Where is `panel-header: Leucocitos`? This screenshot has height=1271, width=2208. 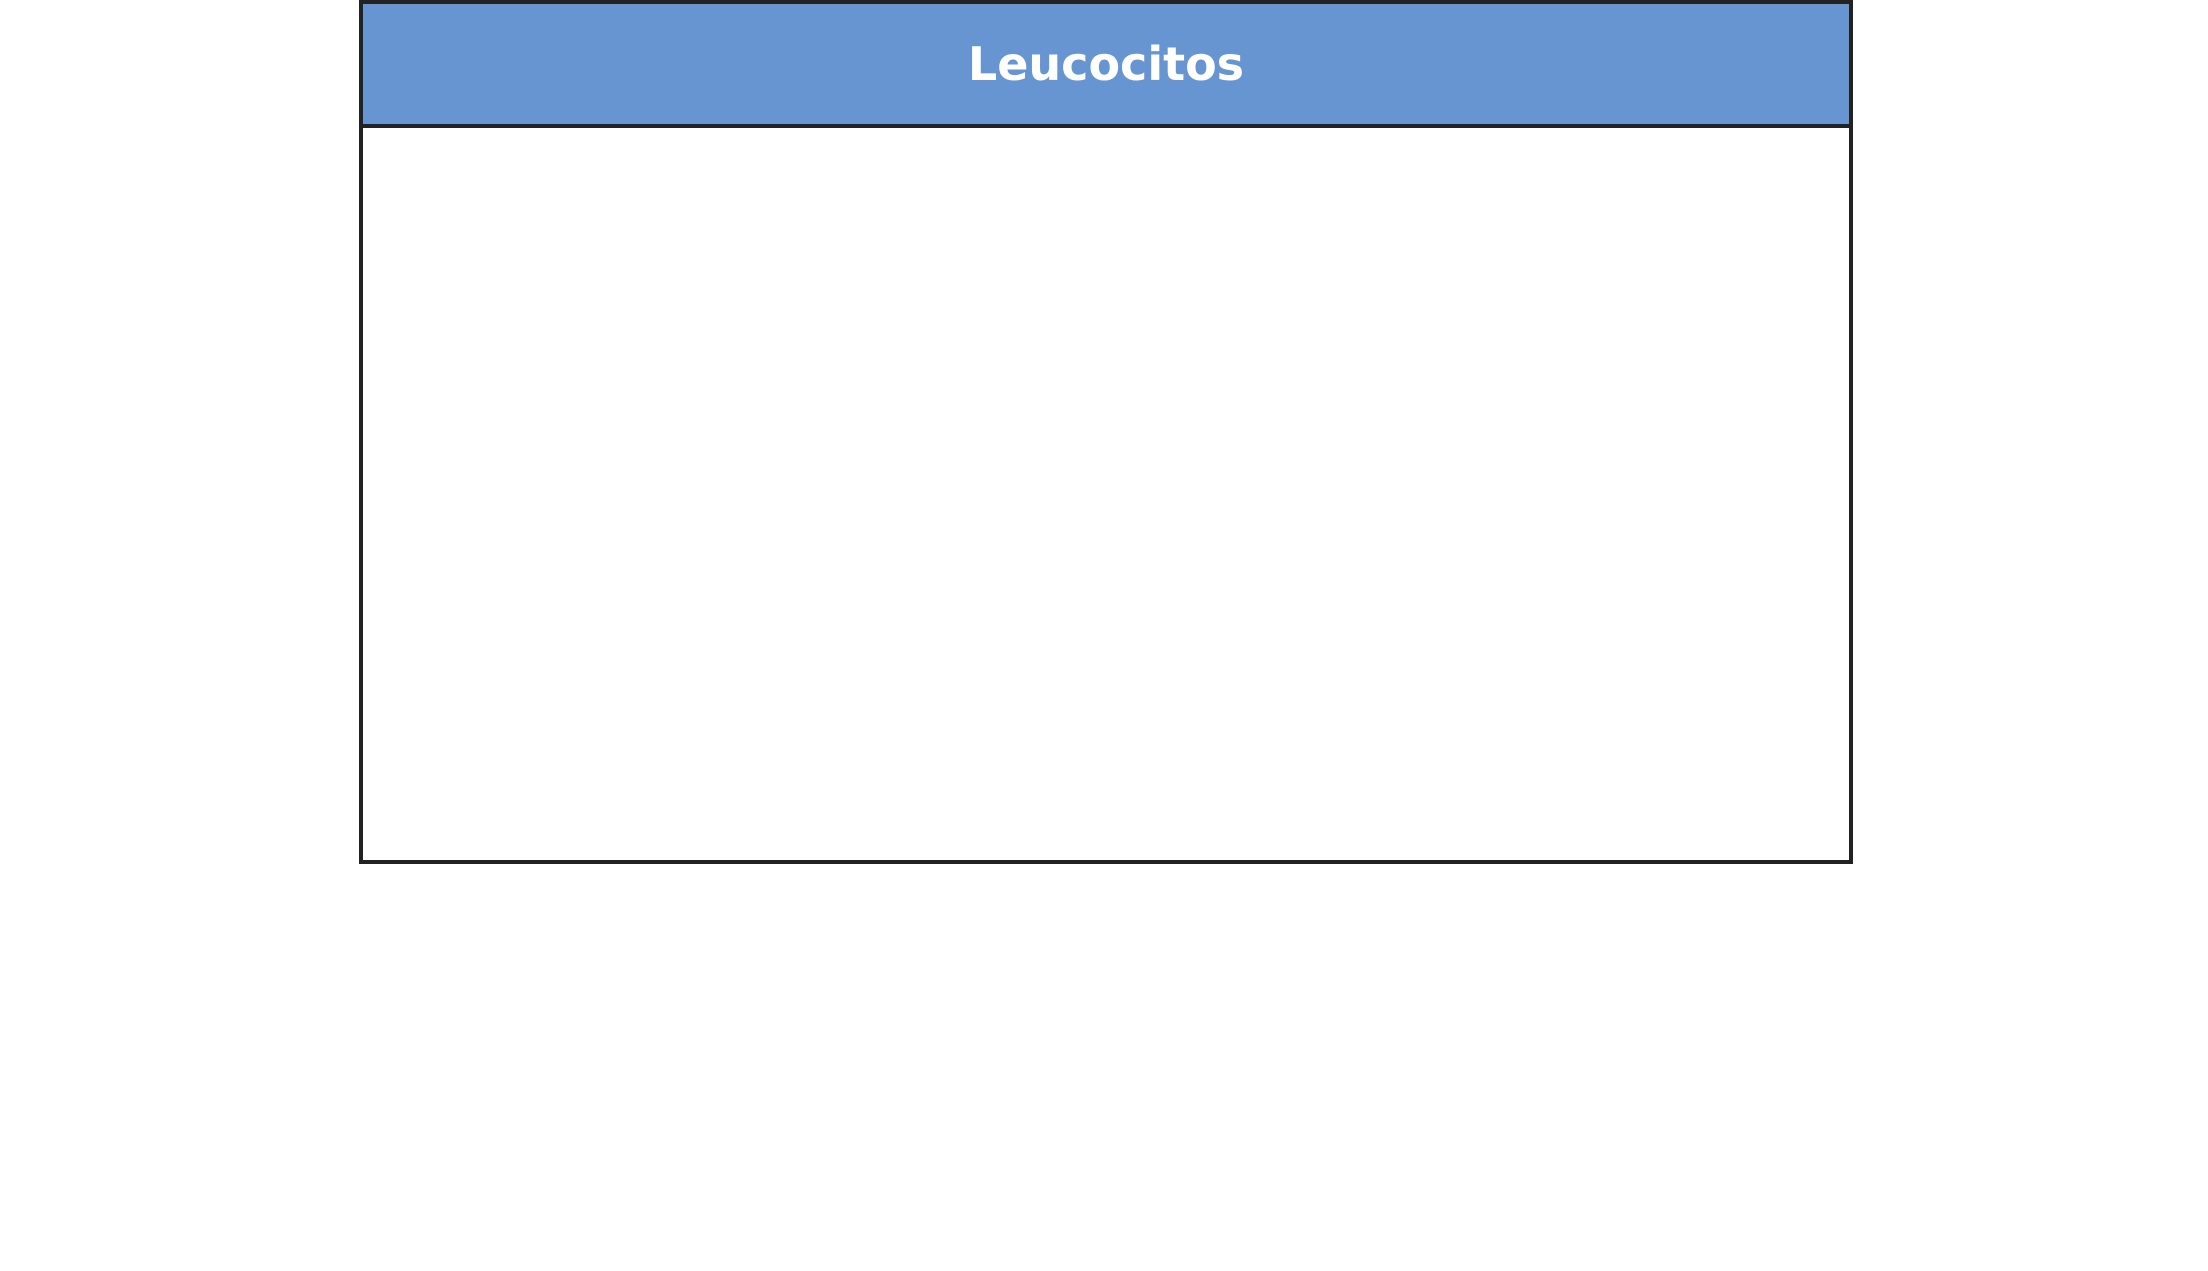 panel-header: Leucocitos is located at coordinates (1106, 66).